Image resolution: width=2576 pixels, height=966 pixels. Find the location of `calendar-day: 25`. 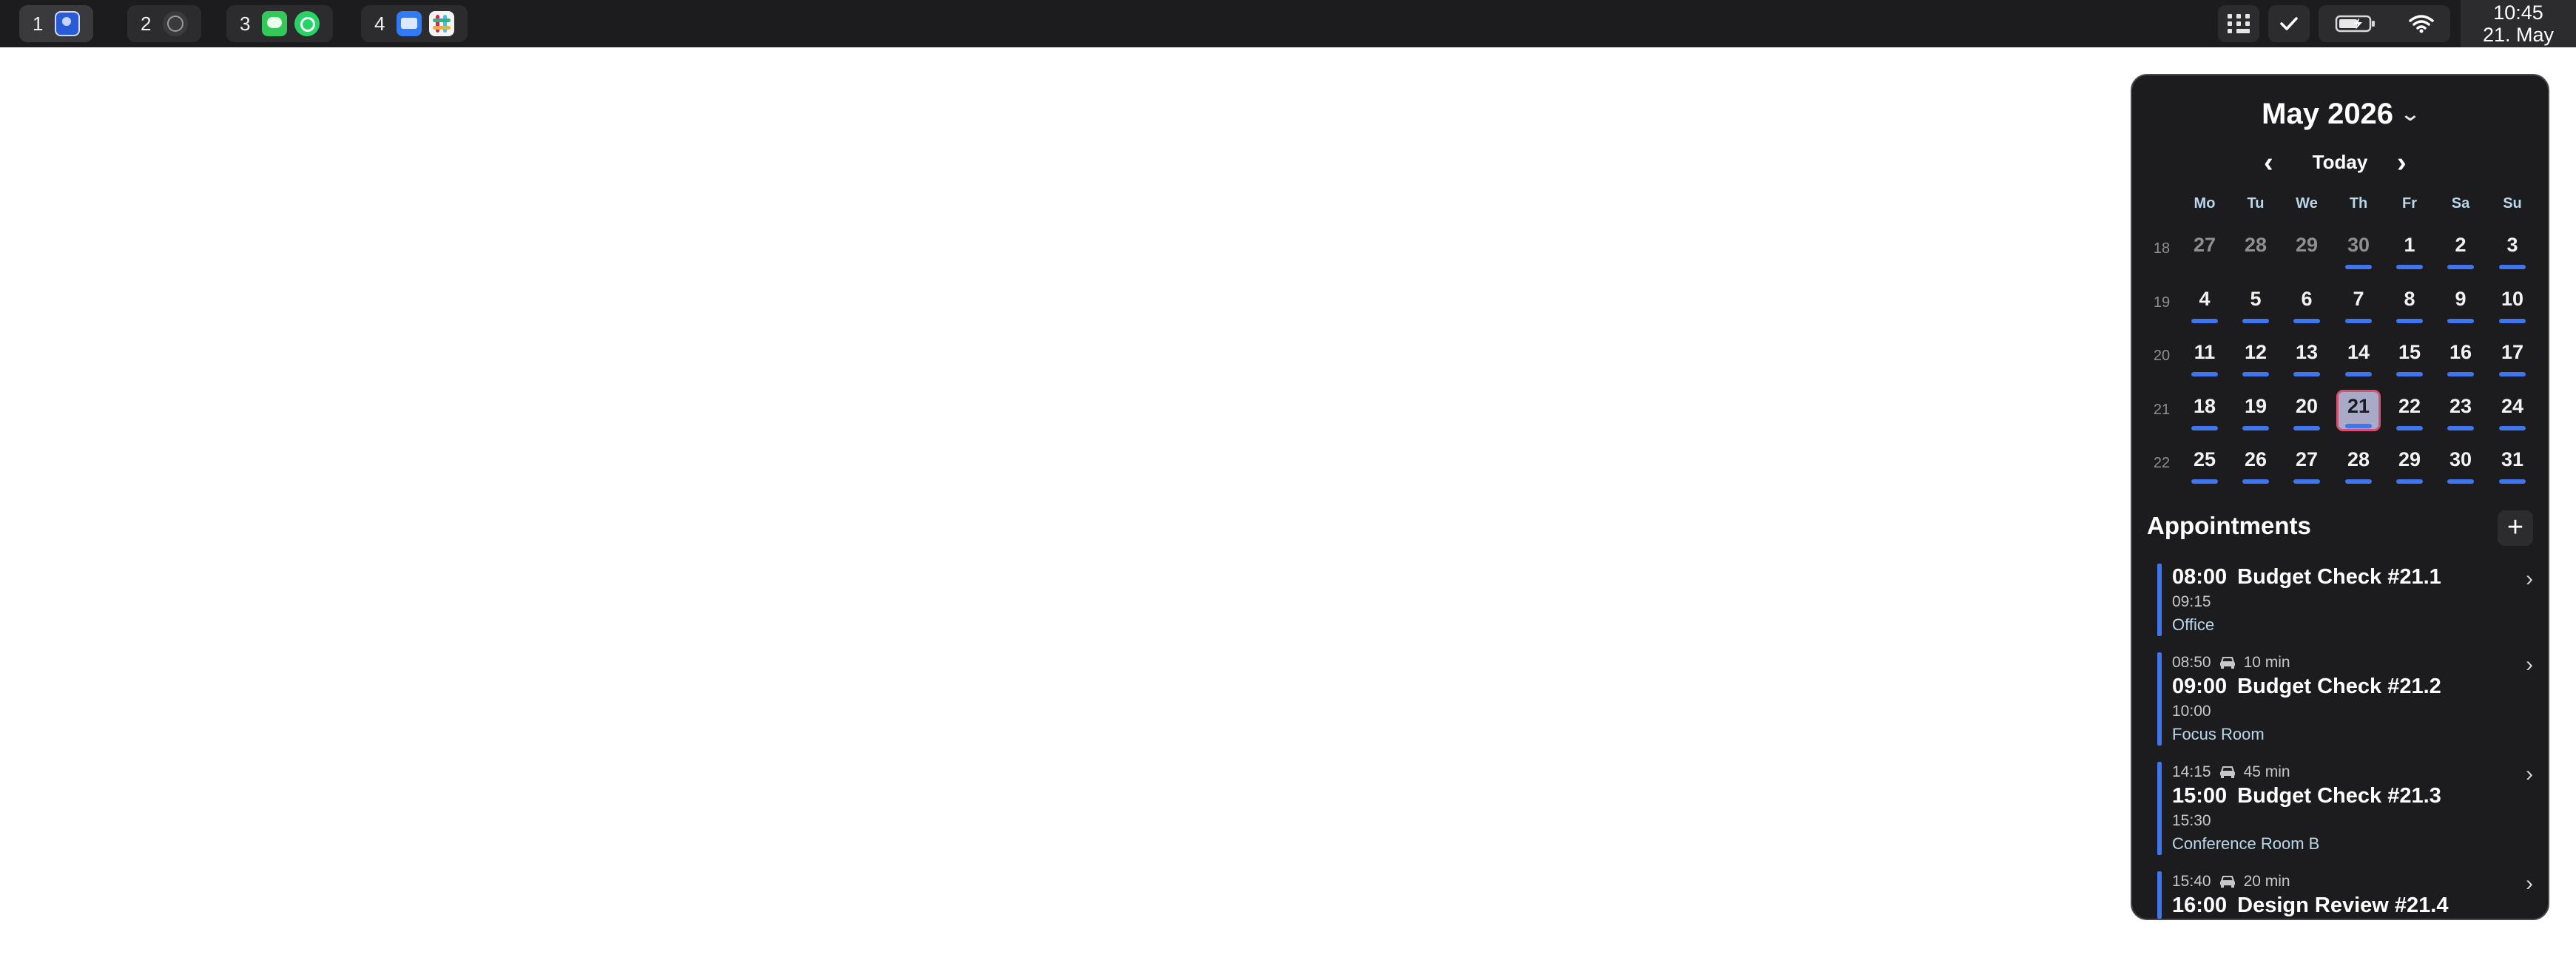

calendar-day: 25 is located at coordinates (2204, 463).